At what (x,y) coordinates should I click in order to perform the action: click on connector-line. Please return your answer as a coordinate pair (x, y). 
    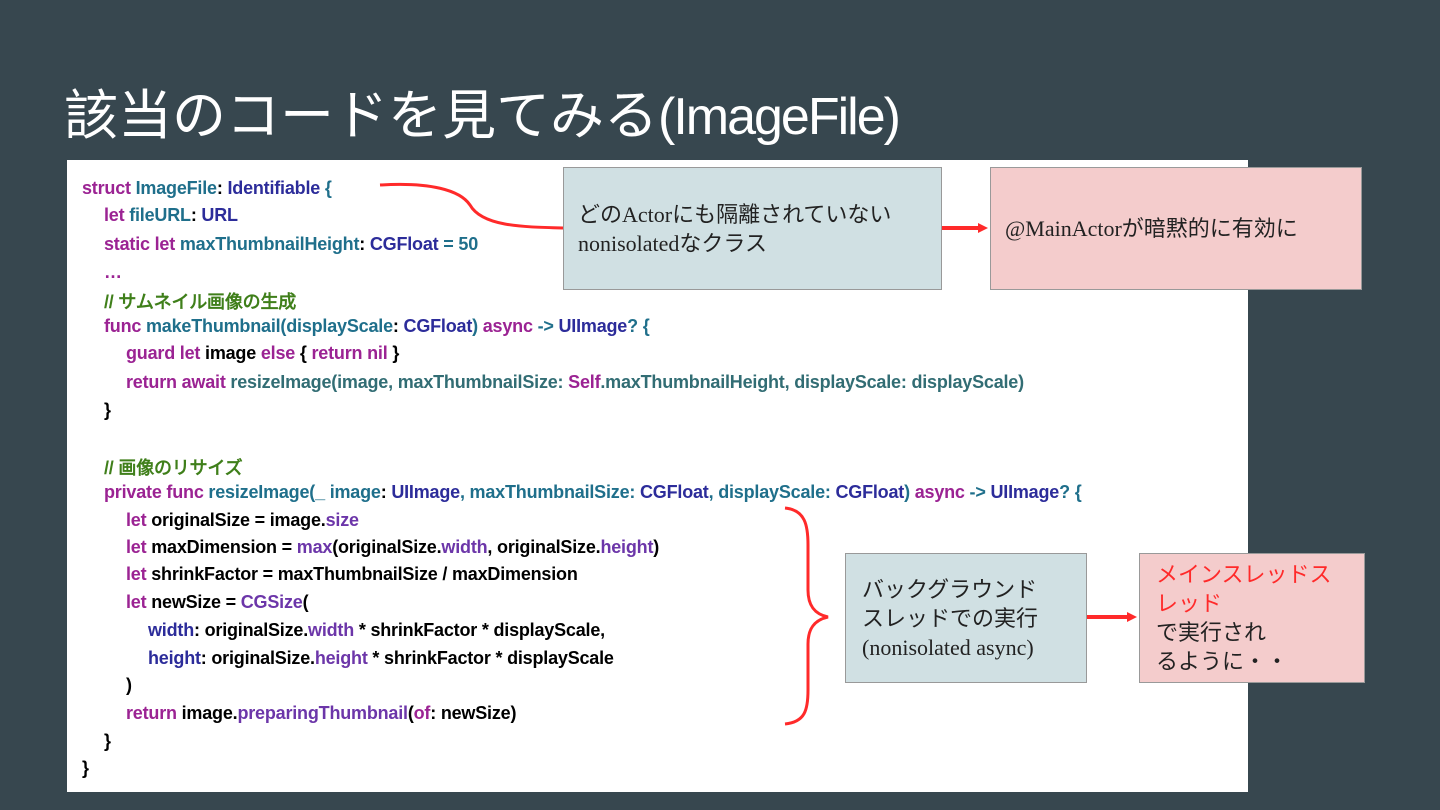
    Looking at the image, I should click on (471, 206).